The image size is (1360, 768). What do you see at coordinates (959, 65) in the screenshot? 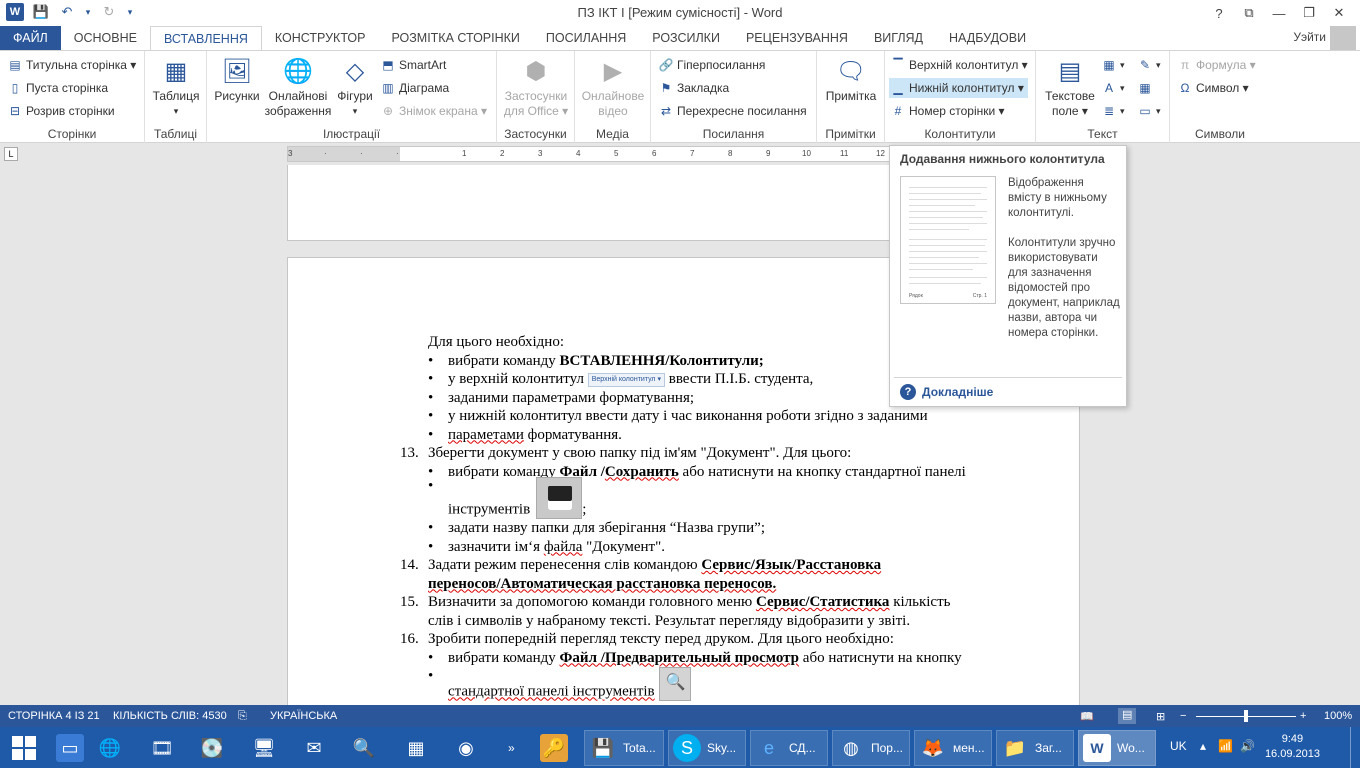
I see `header-button: ▔ Верхній колонтитул ▾` at bounding box center [959, 65].